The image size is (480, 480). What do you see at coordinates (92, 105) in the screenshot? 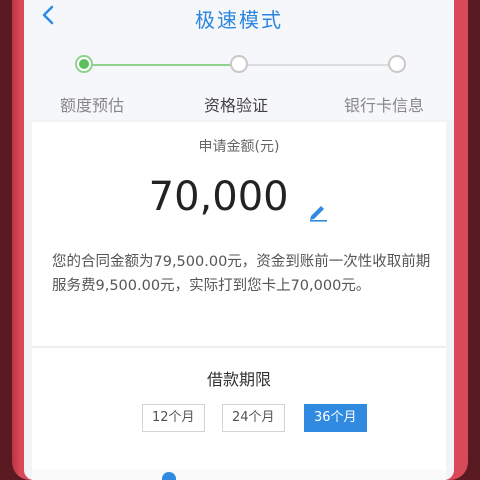
I see `step-label-1: 额度预估` at bounding box center [92, 105].